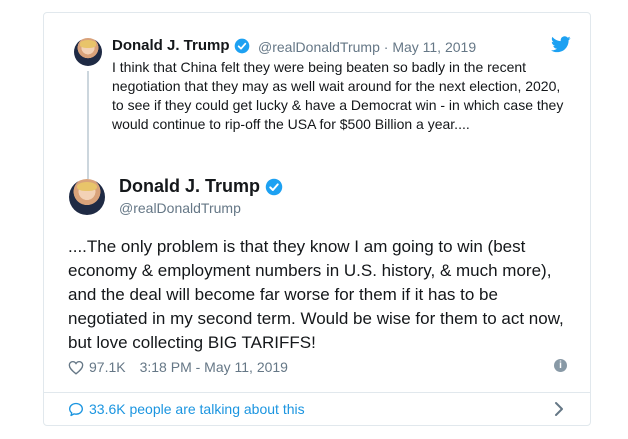 The height and width of the screenshot is (439, 628). What do you see at coordinates (197, 409) in the screenshot?
I see `talking-about-text: 33.6K people are talking about this` at bounding box center [197, 409].